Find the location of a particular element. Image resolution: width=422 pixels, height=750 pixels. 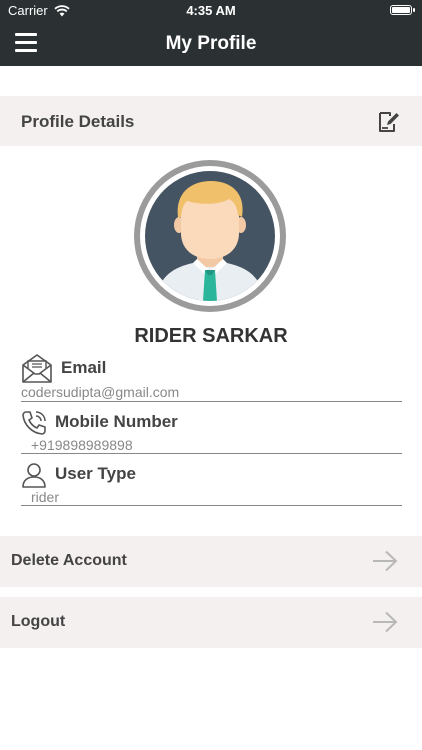

logout-label: Logout is located at coordinates (38, 621).